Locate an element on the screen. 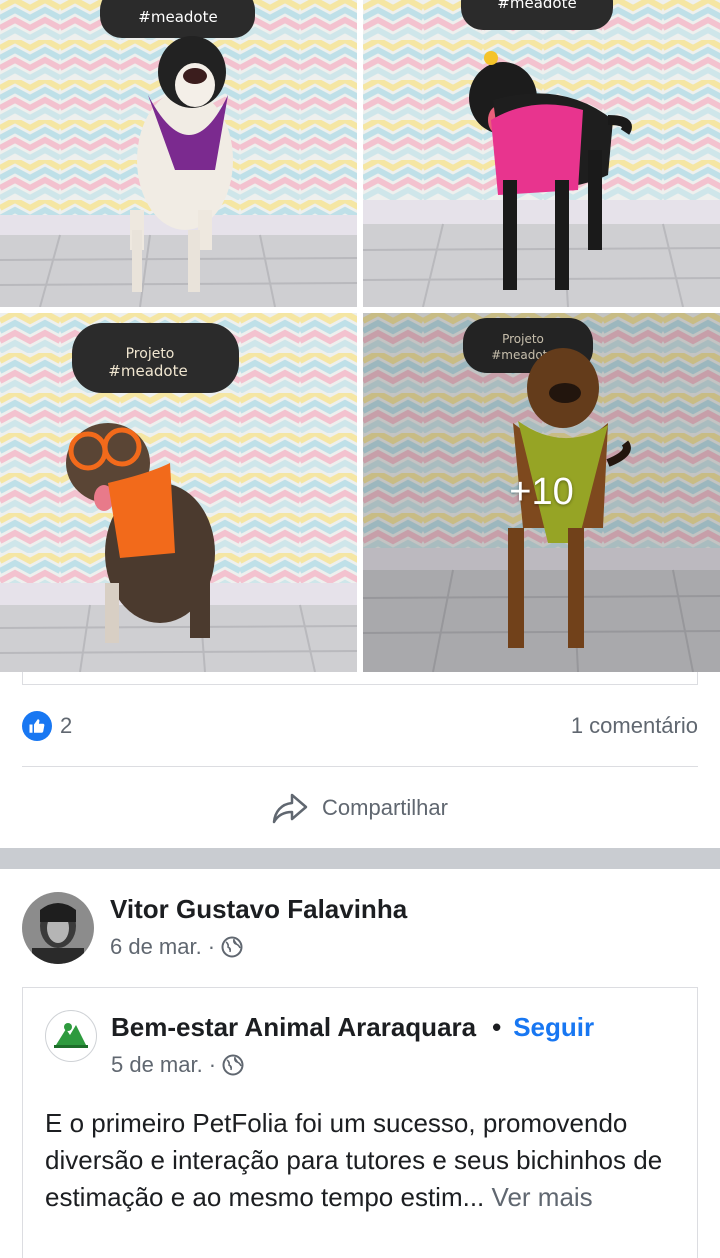 The height and width of the screenshot is (1258, 720). more-photos-count: +10 is located at coordinates (541, 492).